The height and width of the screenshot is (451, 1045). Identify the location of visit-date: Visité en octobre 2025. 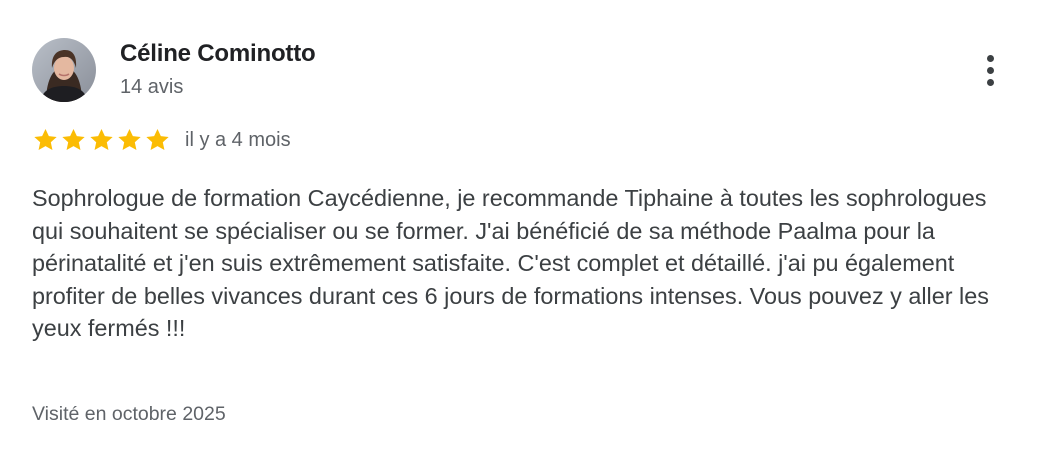
(129, 414).